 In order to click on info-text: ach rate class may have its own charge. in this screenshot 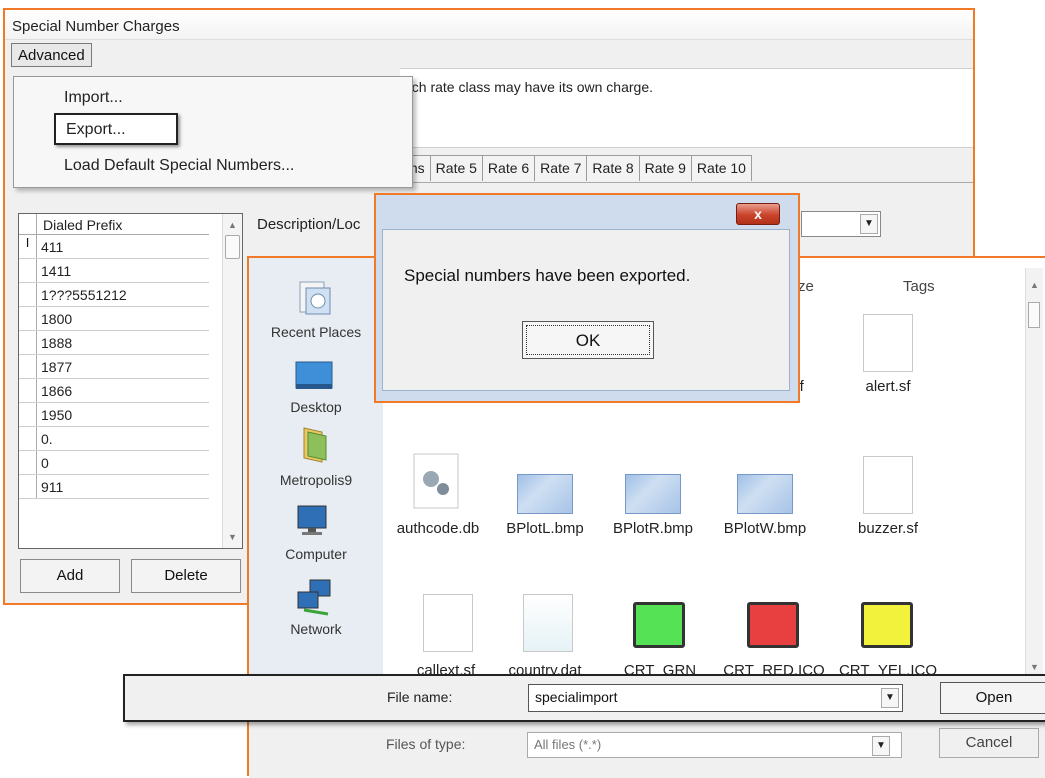, I will do `click(529, 87)`.